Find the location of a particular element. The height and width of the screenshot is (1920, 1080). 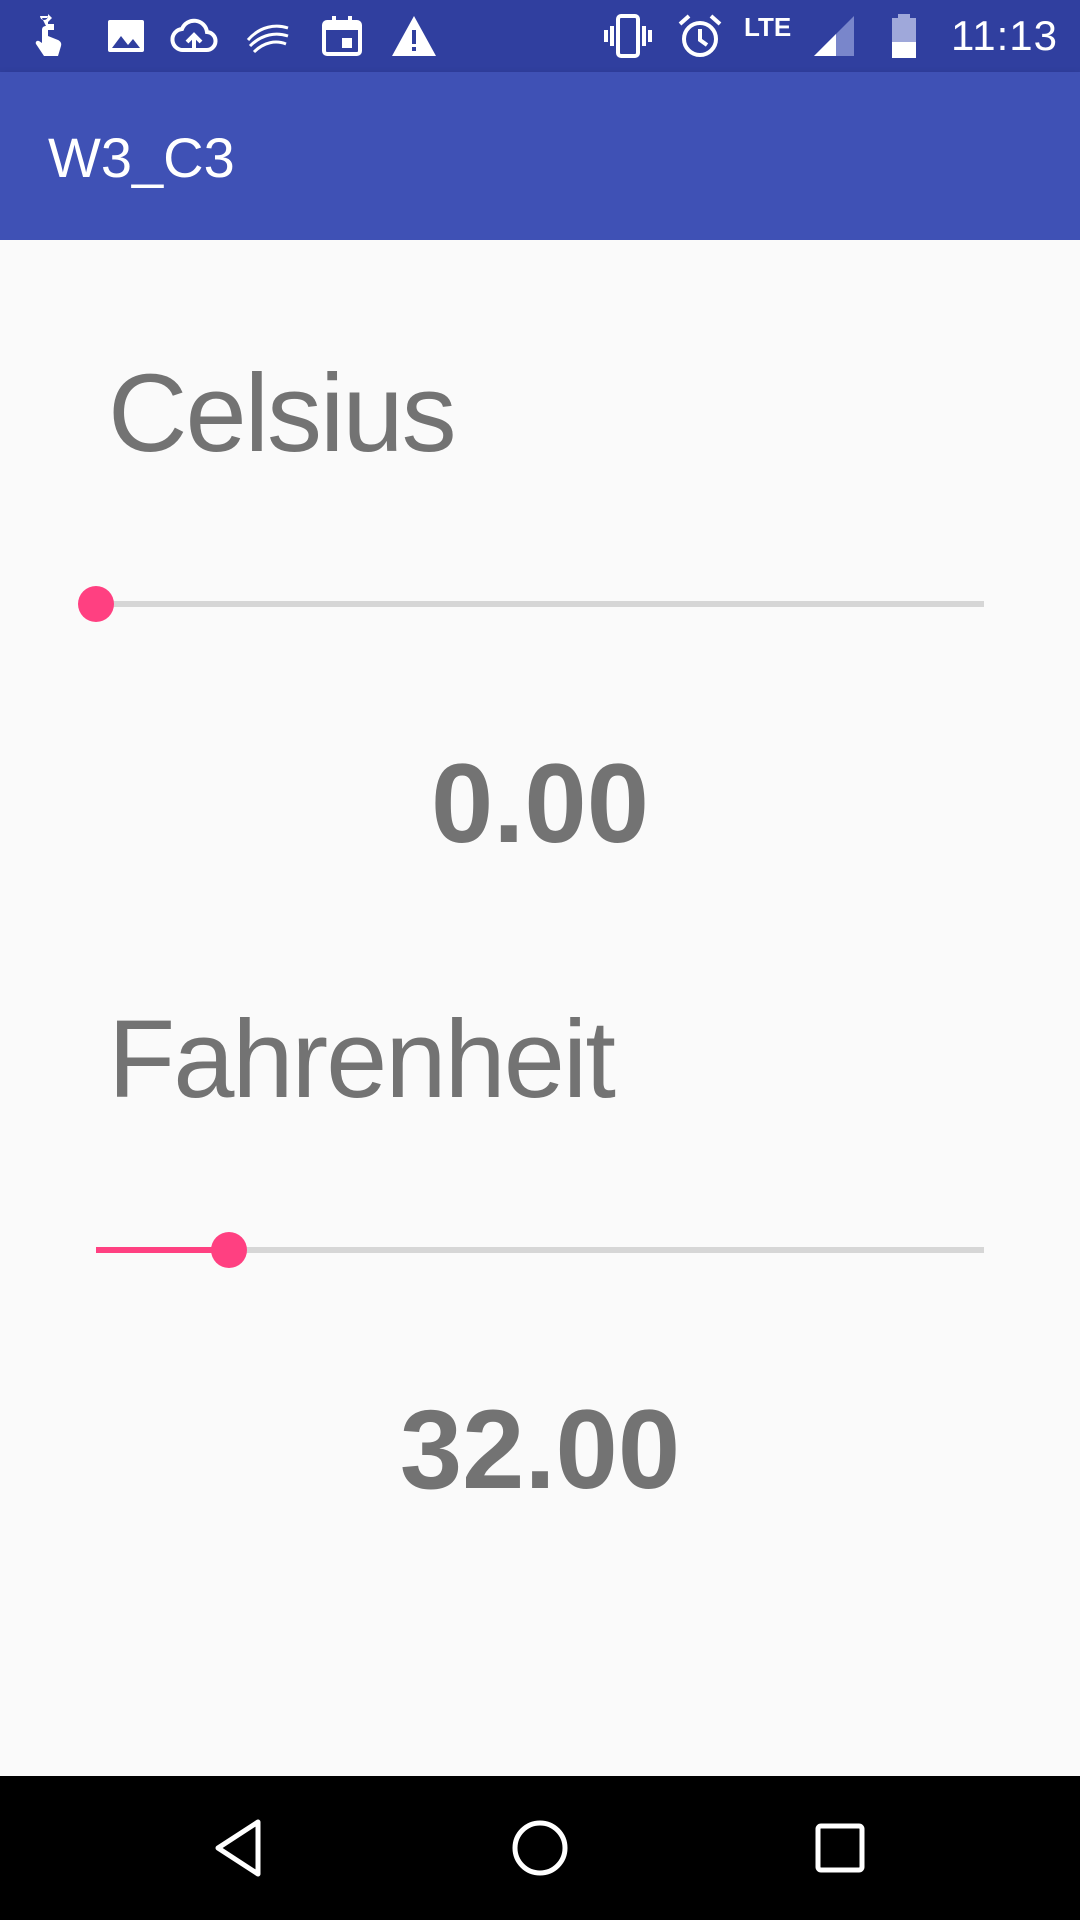

image-icon is located at coordinates (126, 36).